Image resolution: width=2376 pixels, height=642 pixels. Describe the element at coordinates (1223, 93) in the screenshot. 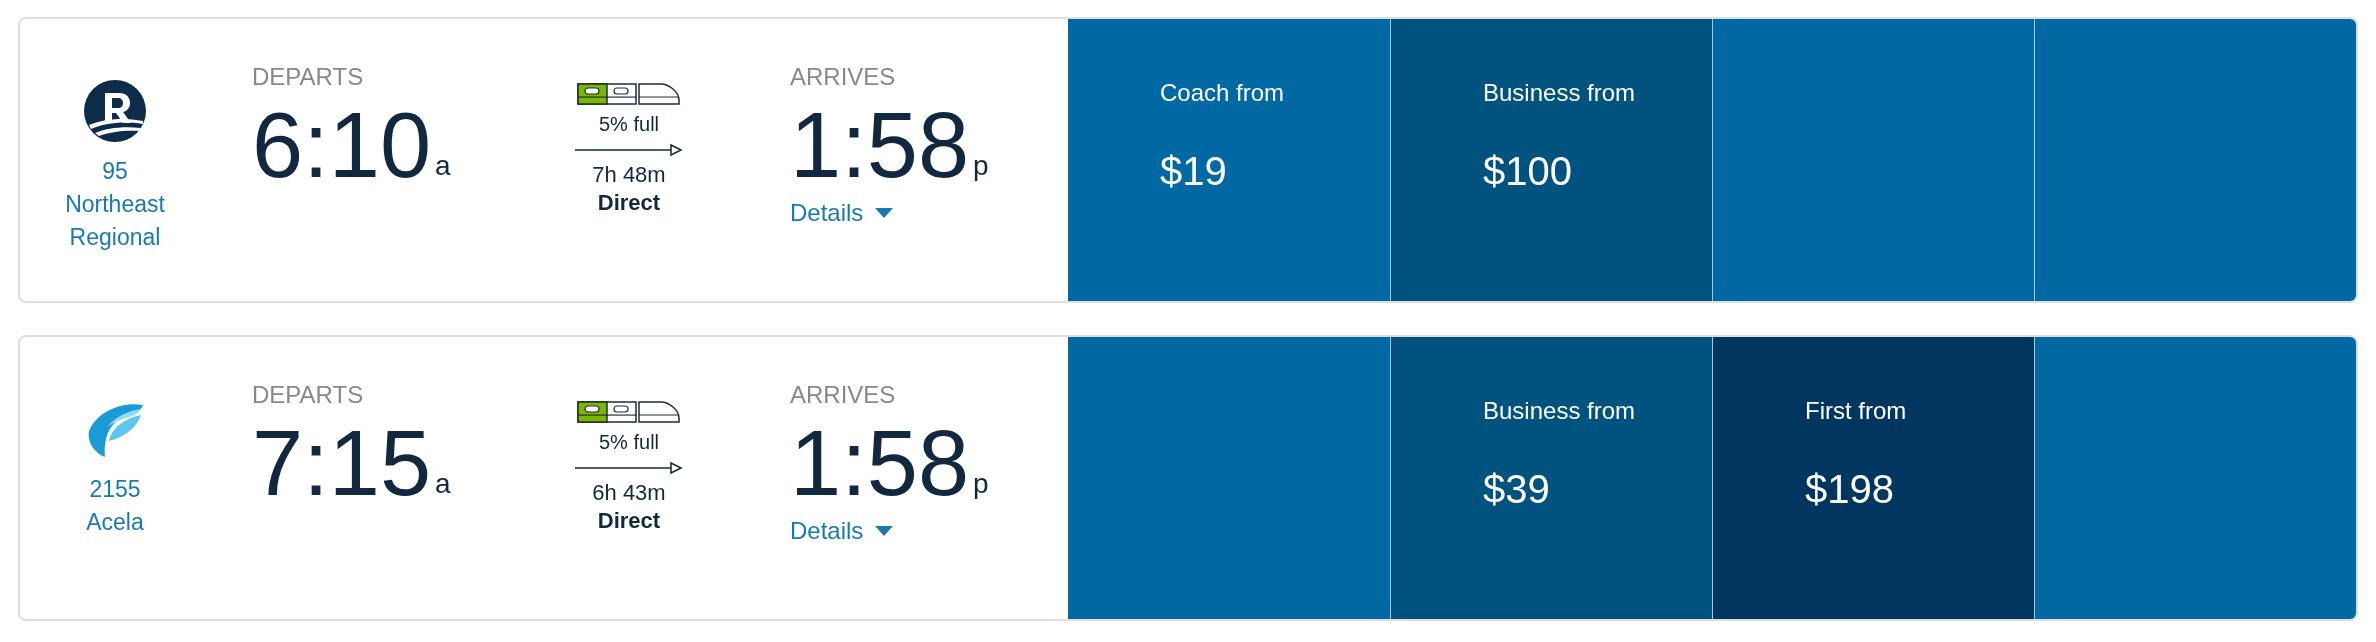

I see `fare-class-label: Coach from` at that location.